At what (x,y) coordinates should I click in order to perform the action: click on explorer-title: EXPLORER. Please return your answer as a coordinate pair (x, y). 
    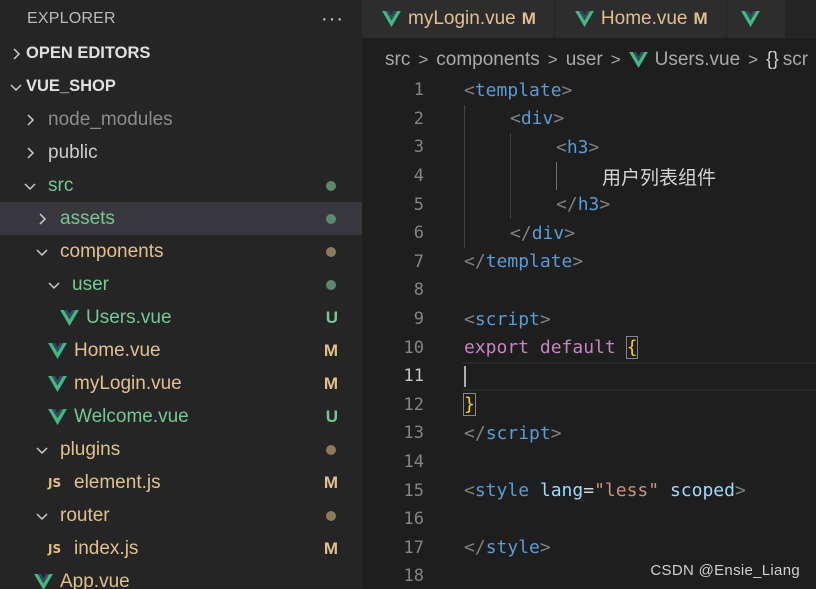
    Looking at the image, I should click on (71, 18).